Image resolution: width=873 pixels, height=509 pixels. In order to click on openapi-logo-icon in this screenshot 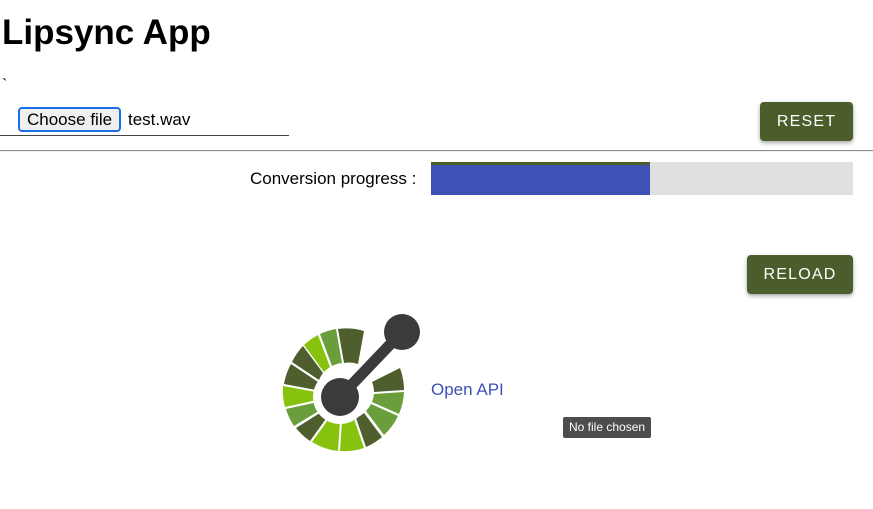, I will do `click(346, 390)`.